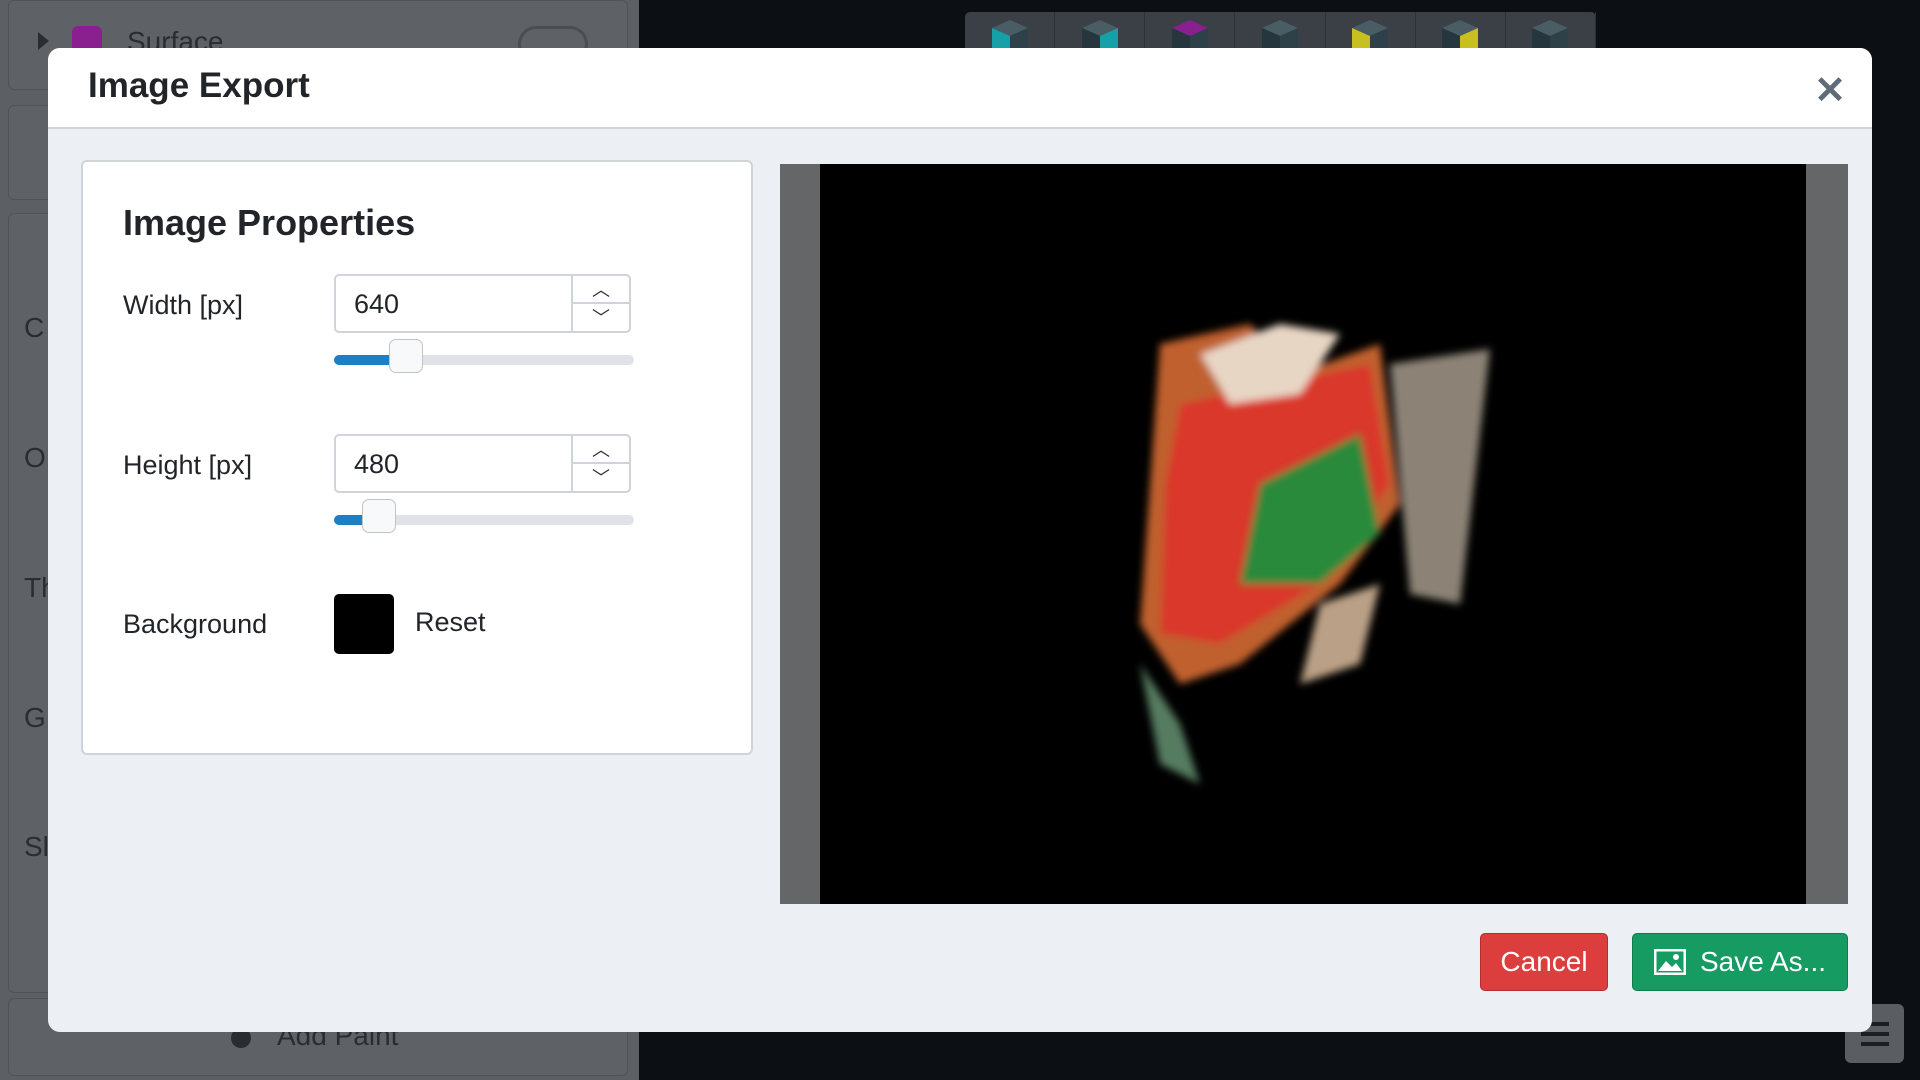  I want to click on cube-yellow-edge-icon, so click(1460, 36).